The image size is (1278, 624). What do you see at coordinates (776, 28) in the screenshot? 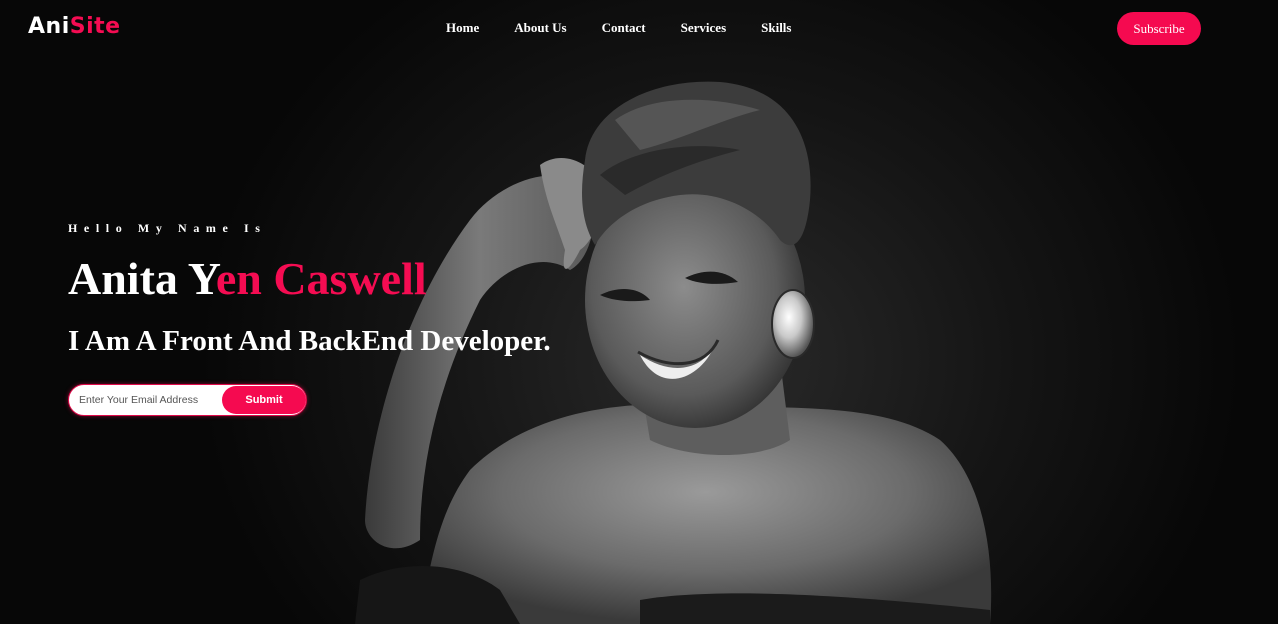
I see `nav-item-skills: Skills` at bounding box center [776, 28].